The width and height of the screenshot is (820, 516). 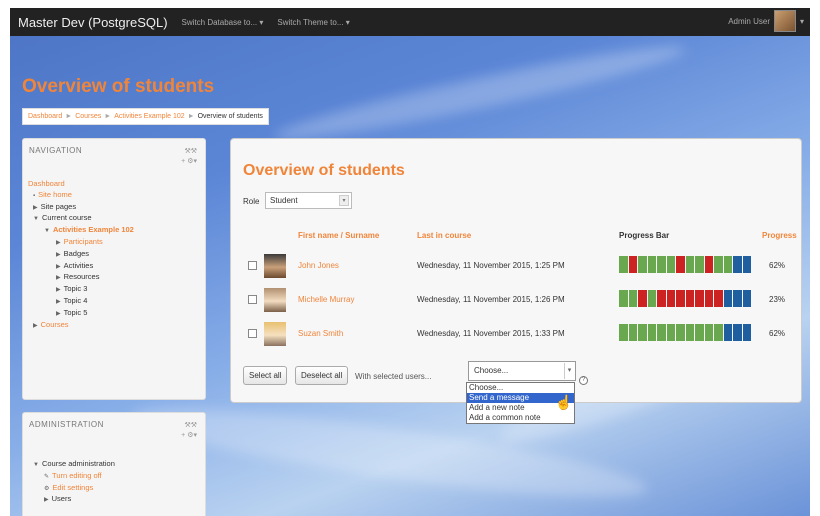 I want to click on select-all-button: Select all, so click(x=265, y=375).